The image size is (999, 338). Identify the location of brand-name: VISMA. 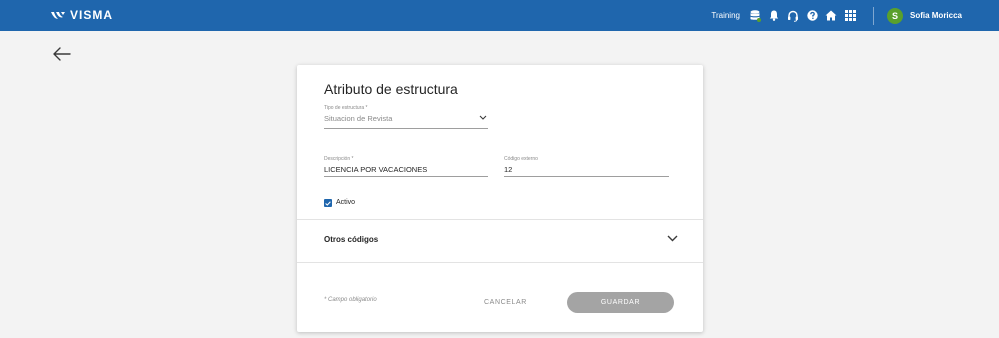
(92, 15).